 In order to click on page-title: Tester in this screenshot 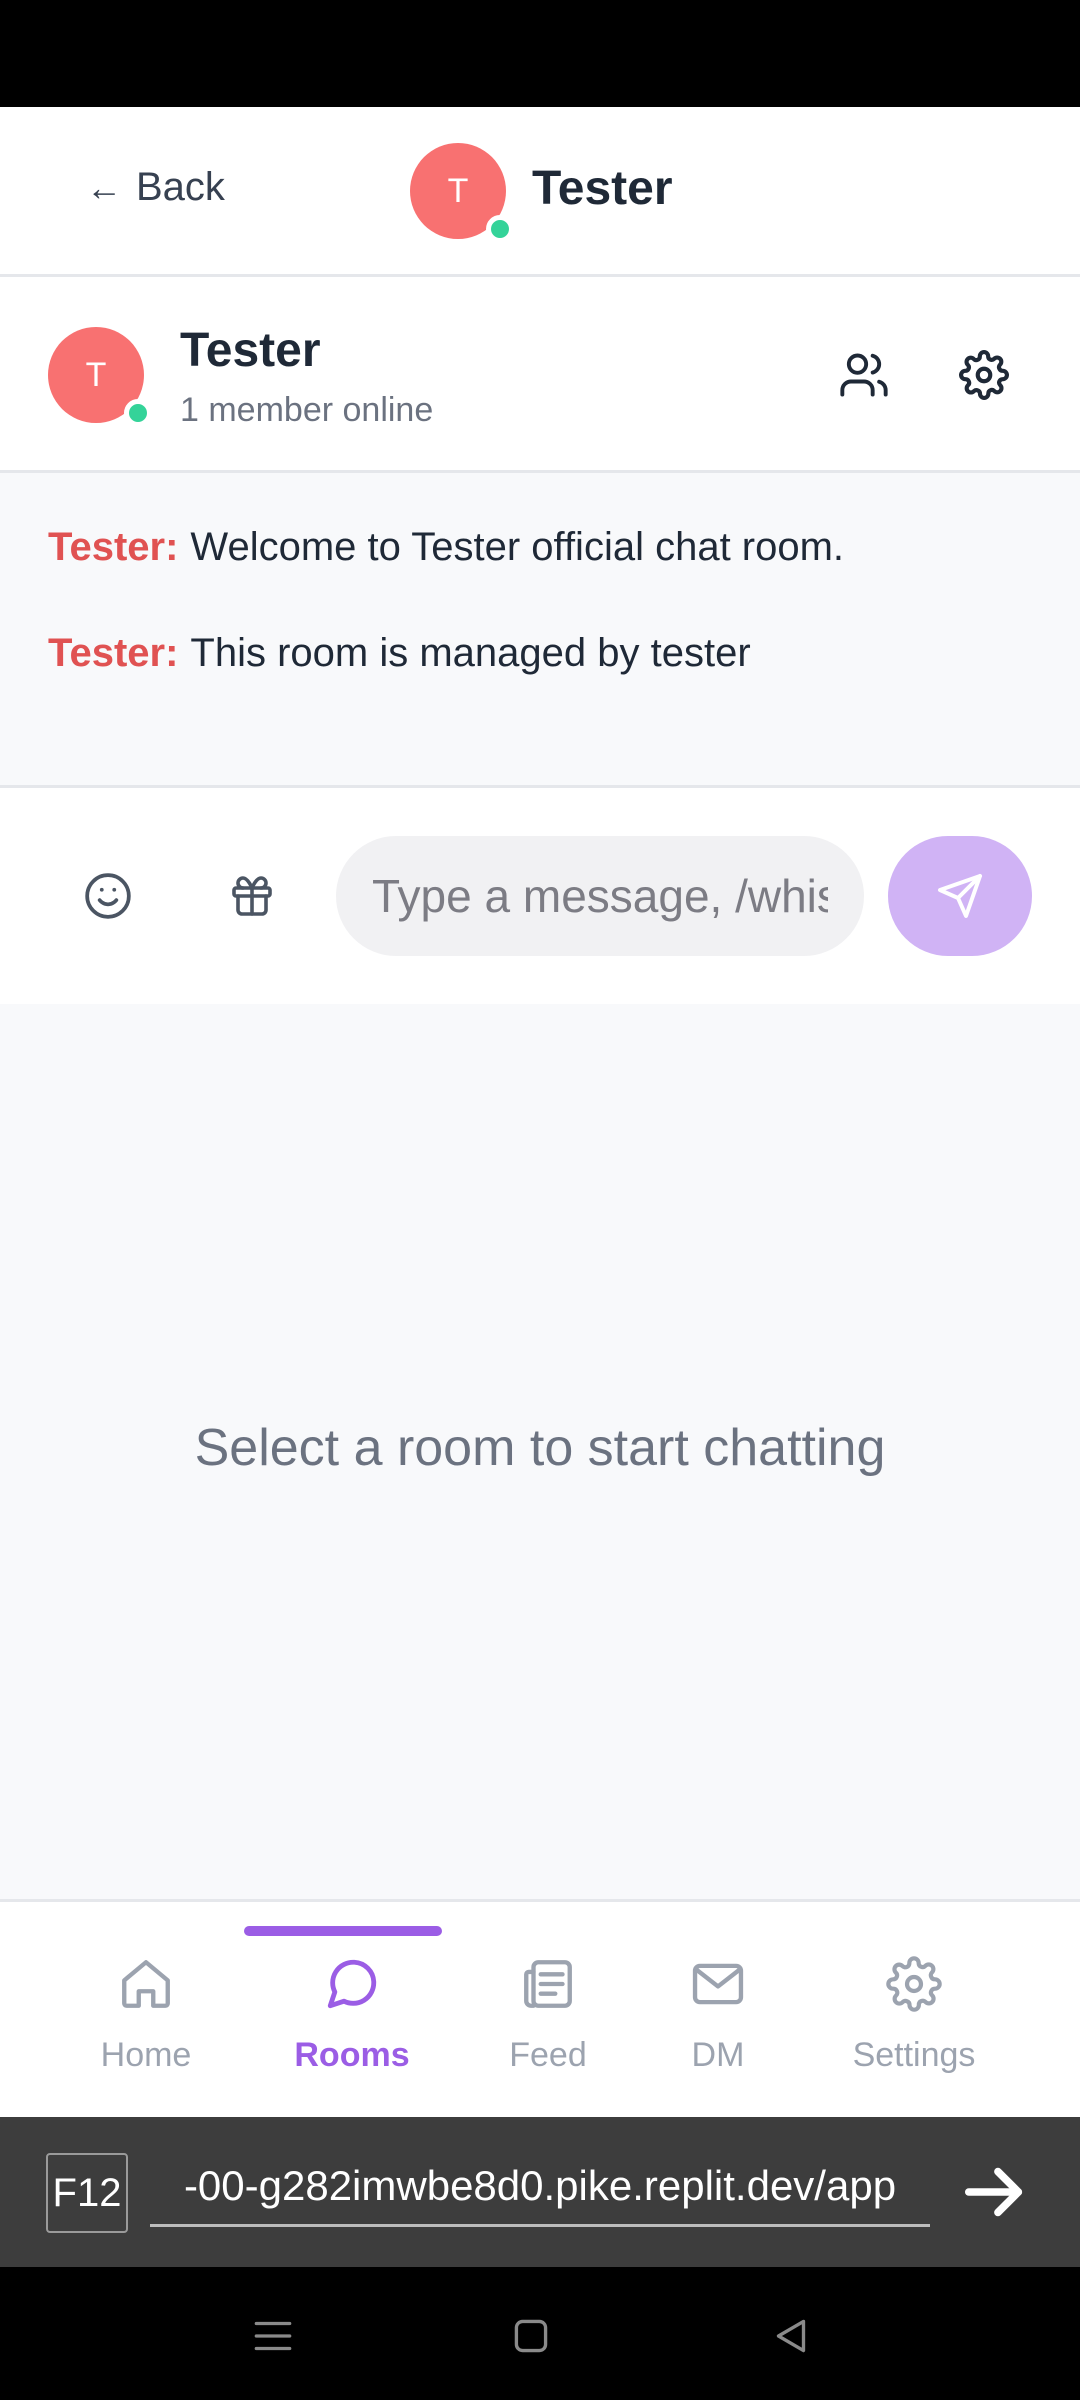, I will do `click(602, 188)`.